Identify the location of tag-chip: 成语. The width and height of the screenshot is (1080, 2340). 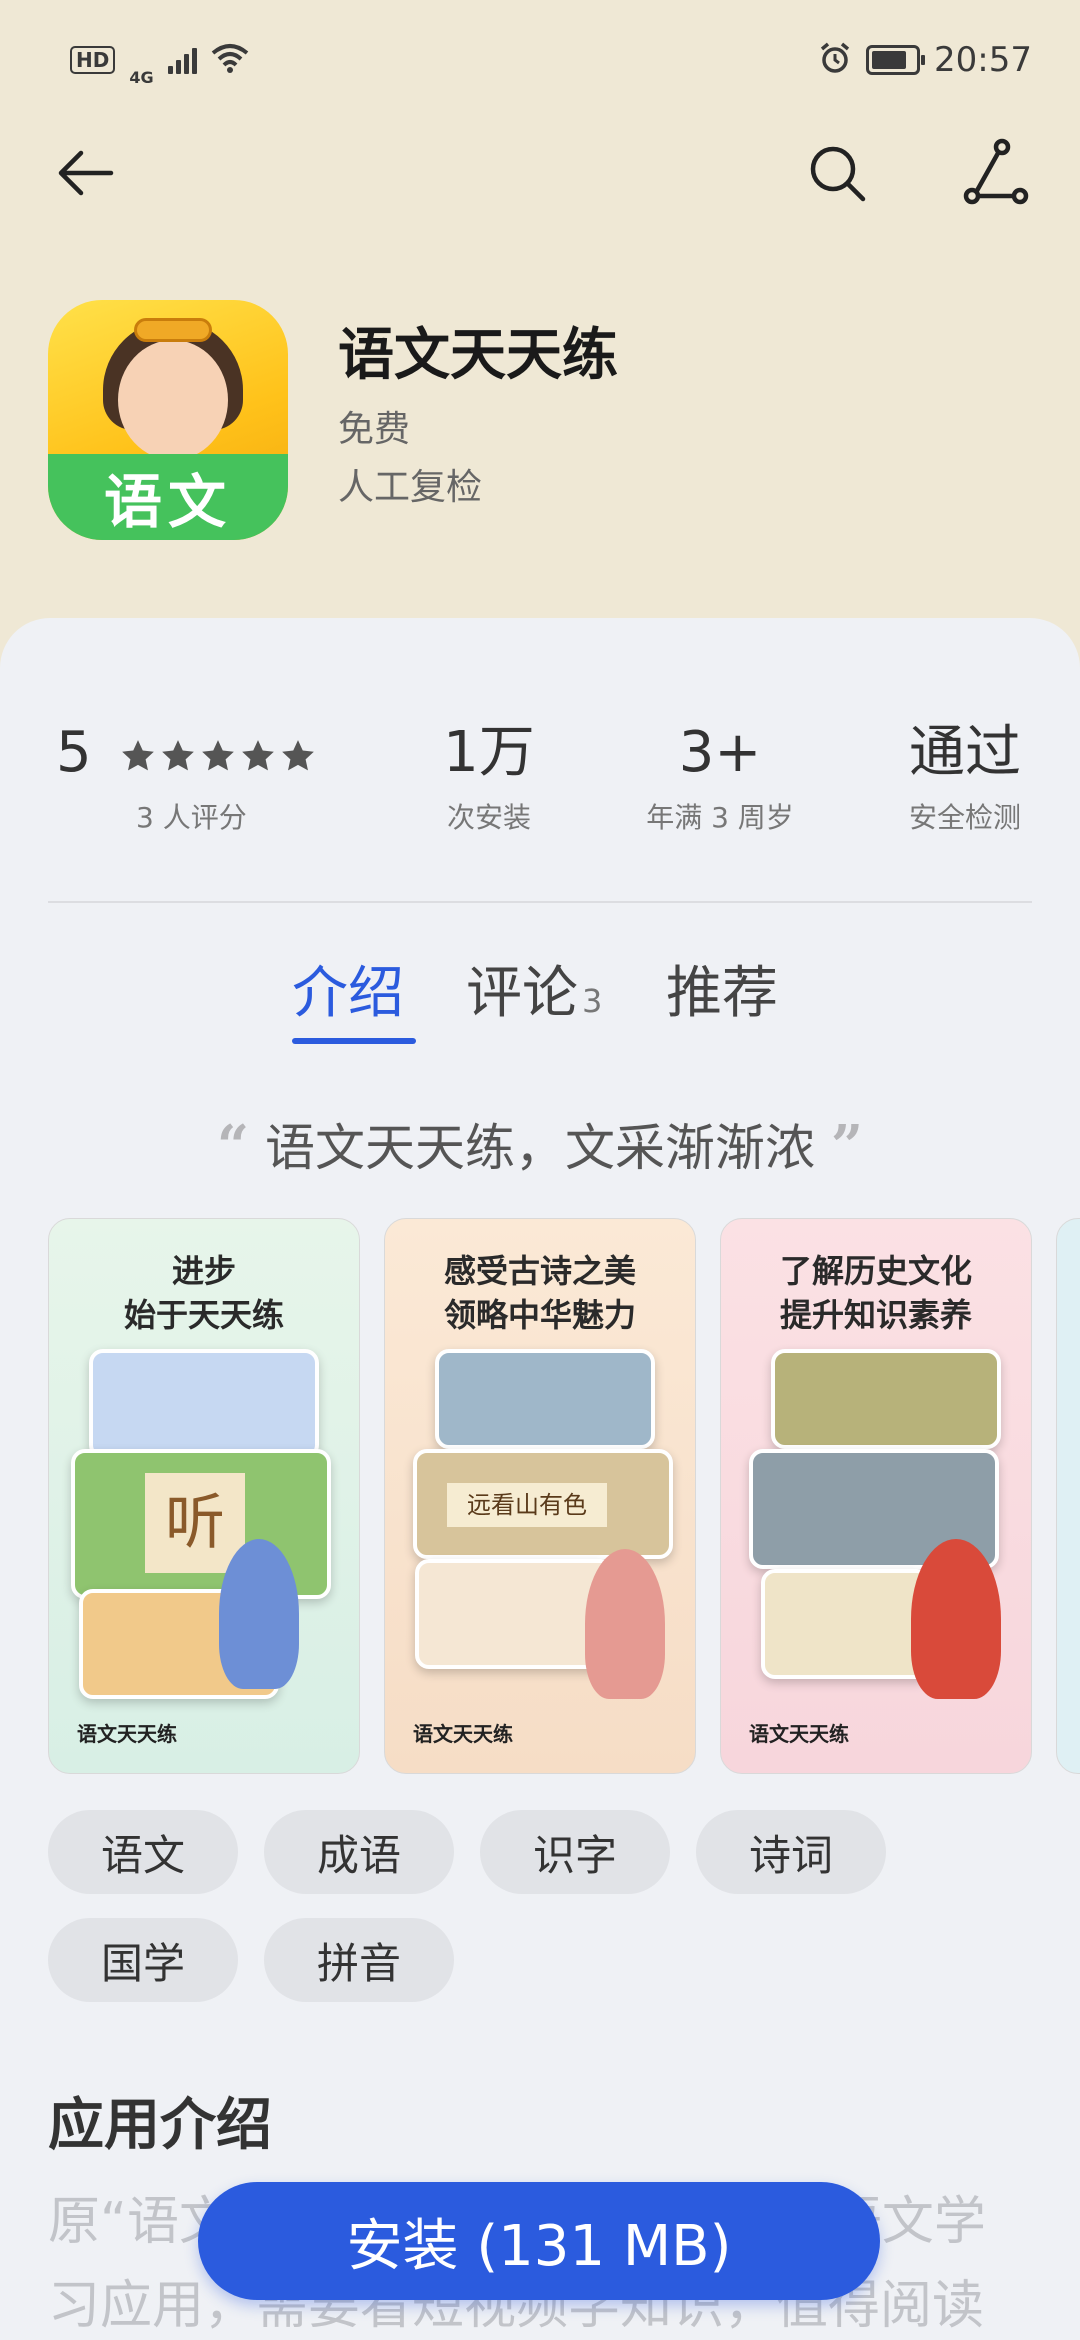
(359, 1852).